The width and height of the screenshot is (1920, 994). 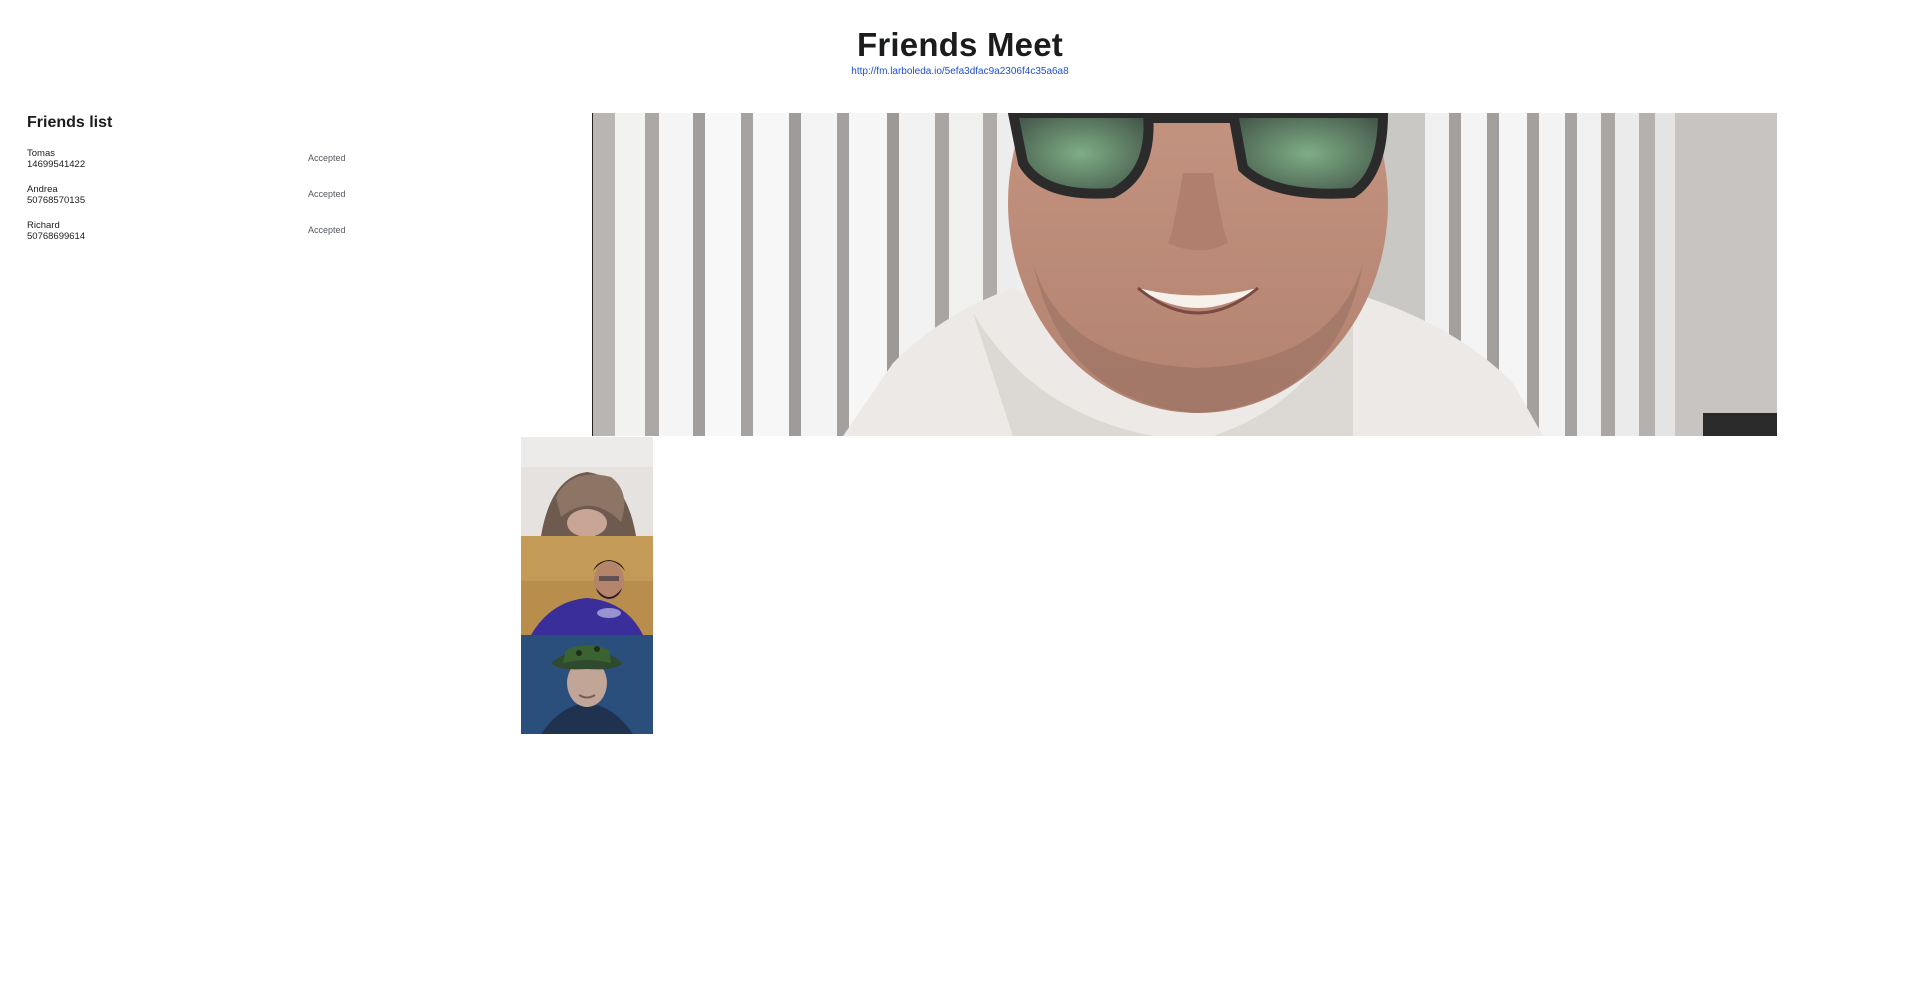 I want to click on friend-name: Richard, so click(x=43, y=225).